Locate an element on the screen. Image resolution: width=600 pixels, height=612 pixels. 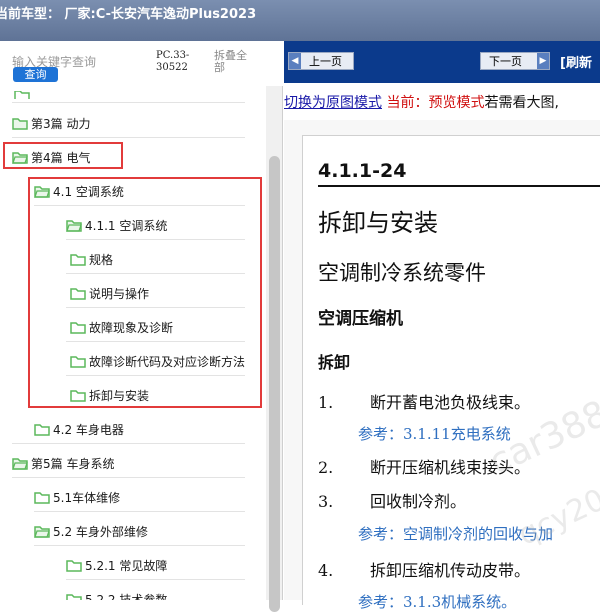
fold-all-button: 拆叠全部 is located at coordinates (232, 62).